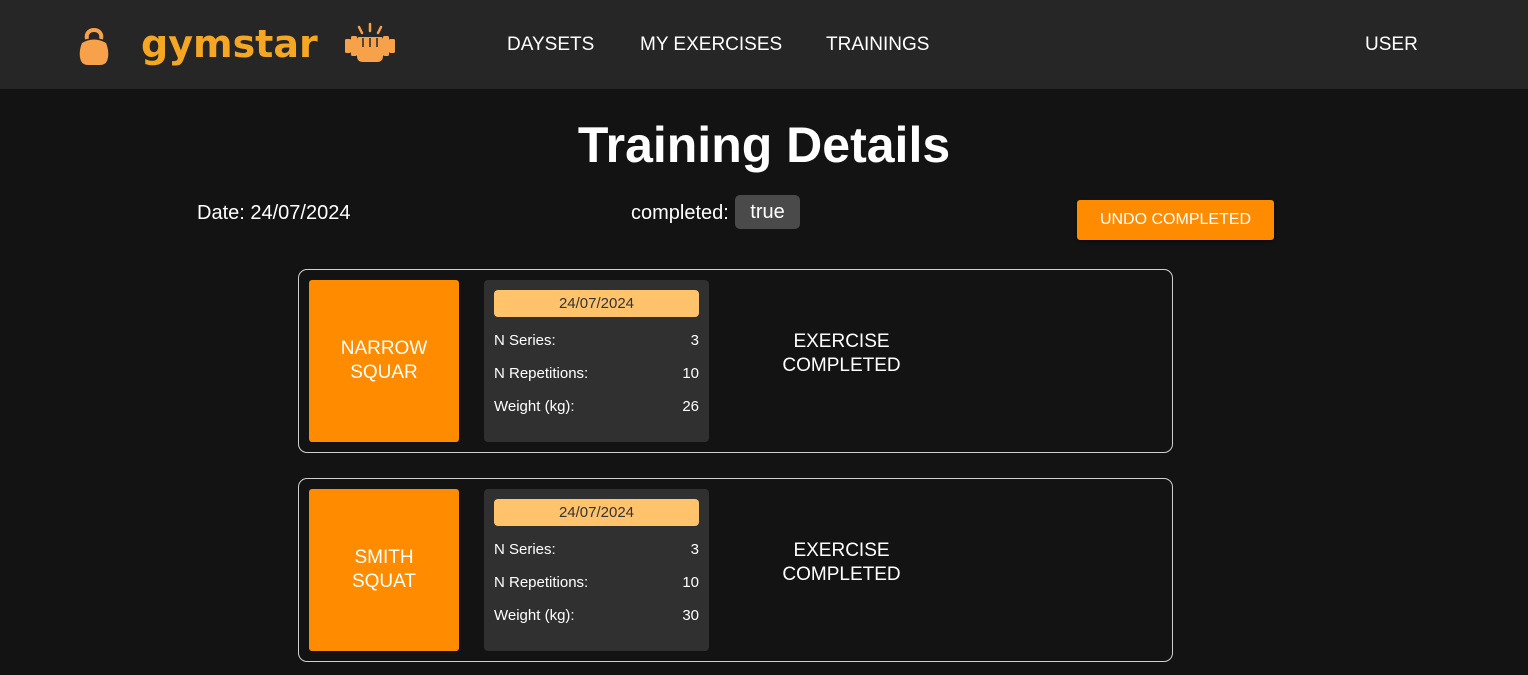 The height and width of the screenshot is (675, 1528). What do you see at coordinates (384, 570) in the screenshot?
I see `exercise-name: SMITH SQUAT` at bounding box center [384, 570].